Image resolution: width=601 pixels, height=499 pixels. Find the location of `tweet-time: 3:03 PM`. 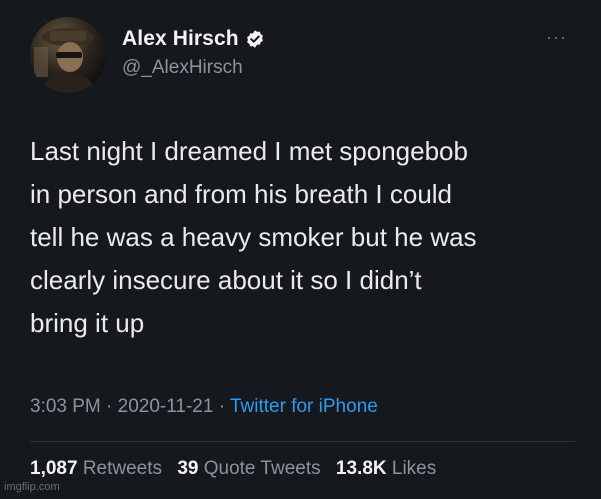

tweet-time: 3:03 PM is located at coordinates (65, 406).